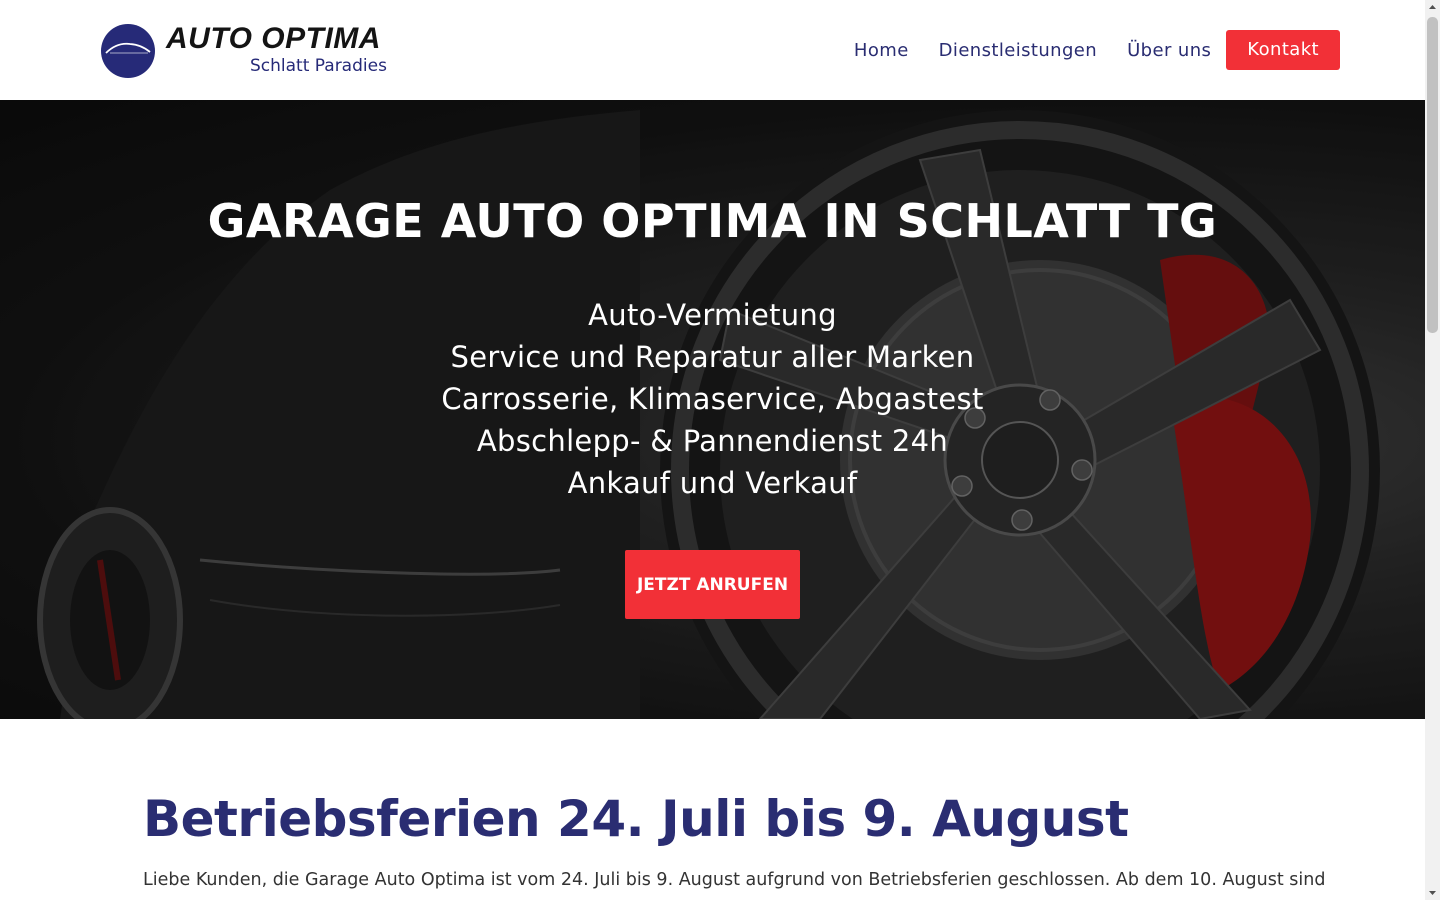 The image size is (1440, 900). What do you see at coordinates (712, 441) in the screenshot?
I see `hero-service-line: Abschlepp- & Pannendienst 24h` at bounding box center [712, 441].